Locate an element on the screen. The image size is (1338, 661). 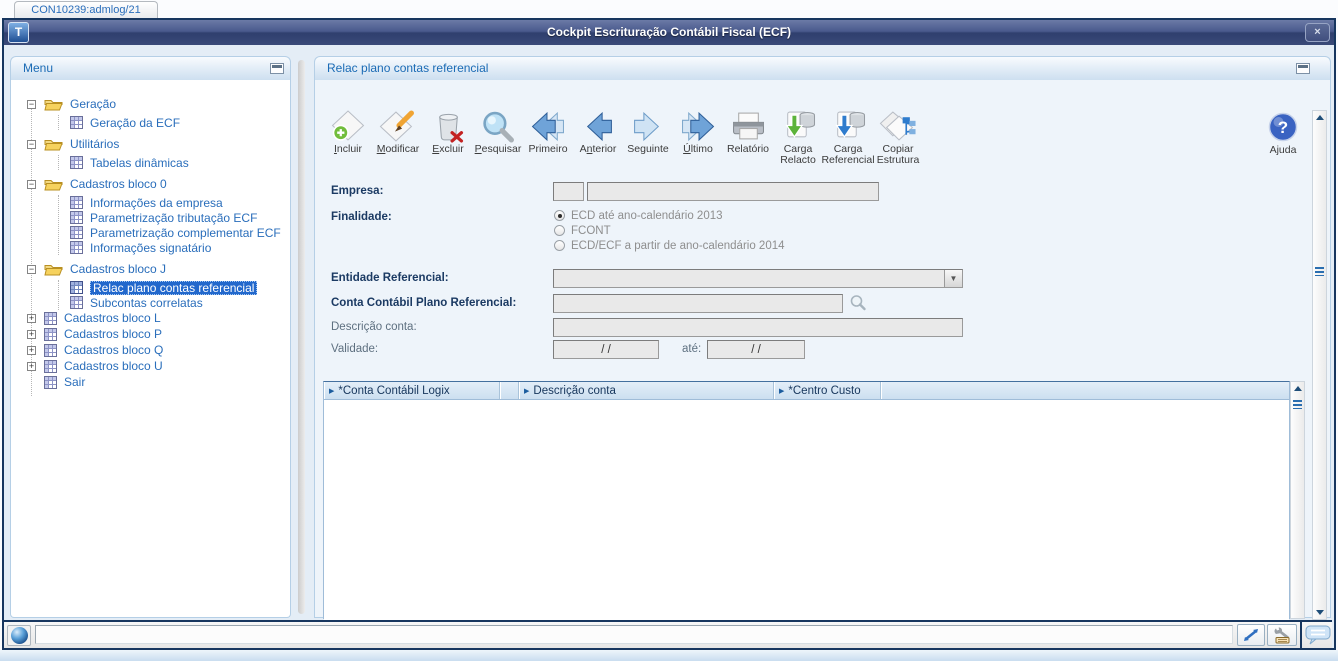
table-vertical-scrollbar is located at coordinates (1297, 500).